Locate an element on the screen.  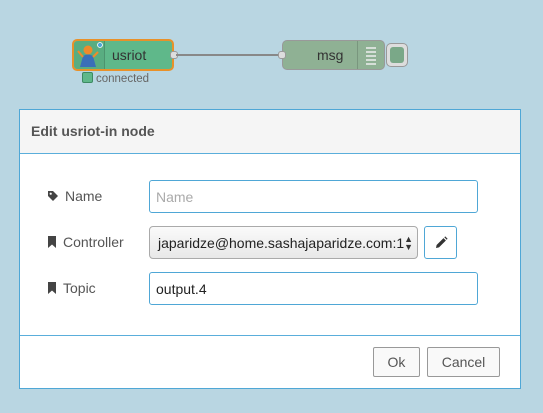
select-arrows-icon: ▲ ▼ is located at coordinates (408, 243).